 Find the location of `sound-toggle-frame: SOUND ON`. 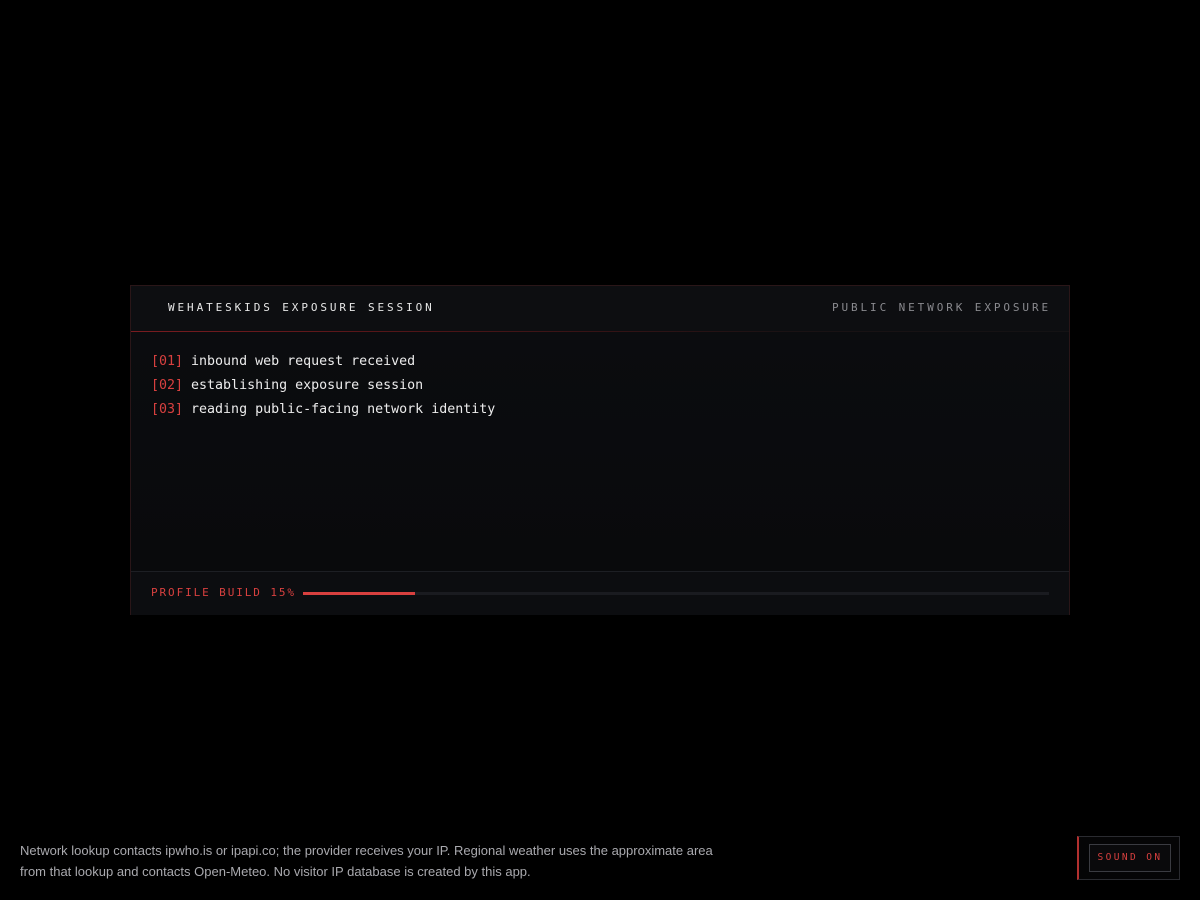

sound-toggle-frame: SOUND ON is located at coordinates (1128, 858).